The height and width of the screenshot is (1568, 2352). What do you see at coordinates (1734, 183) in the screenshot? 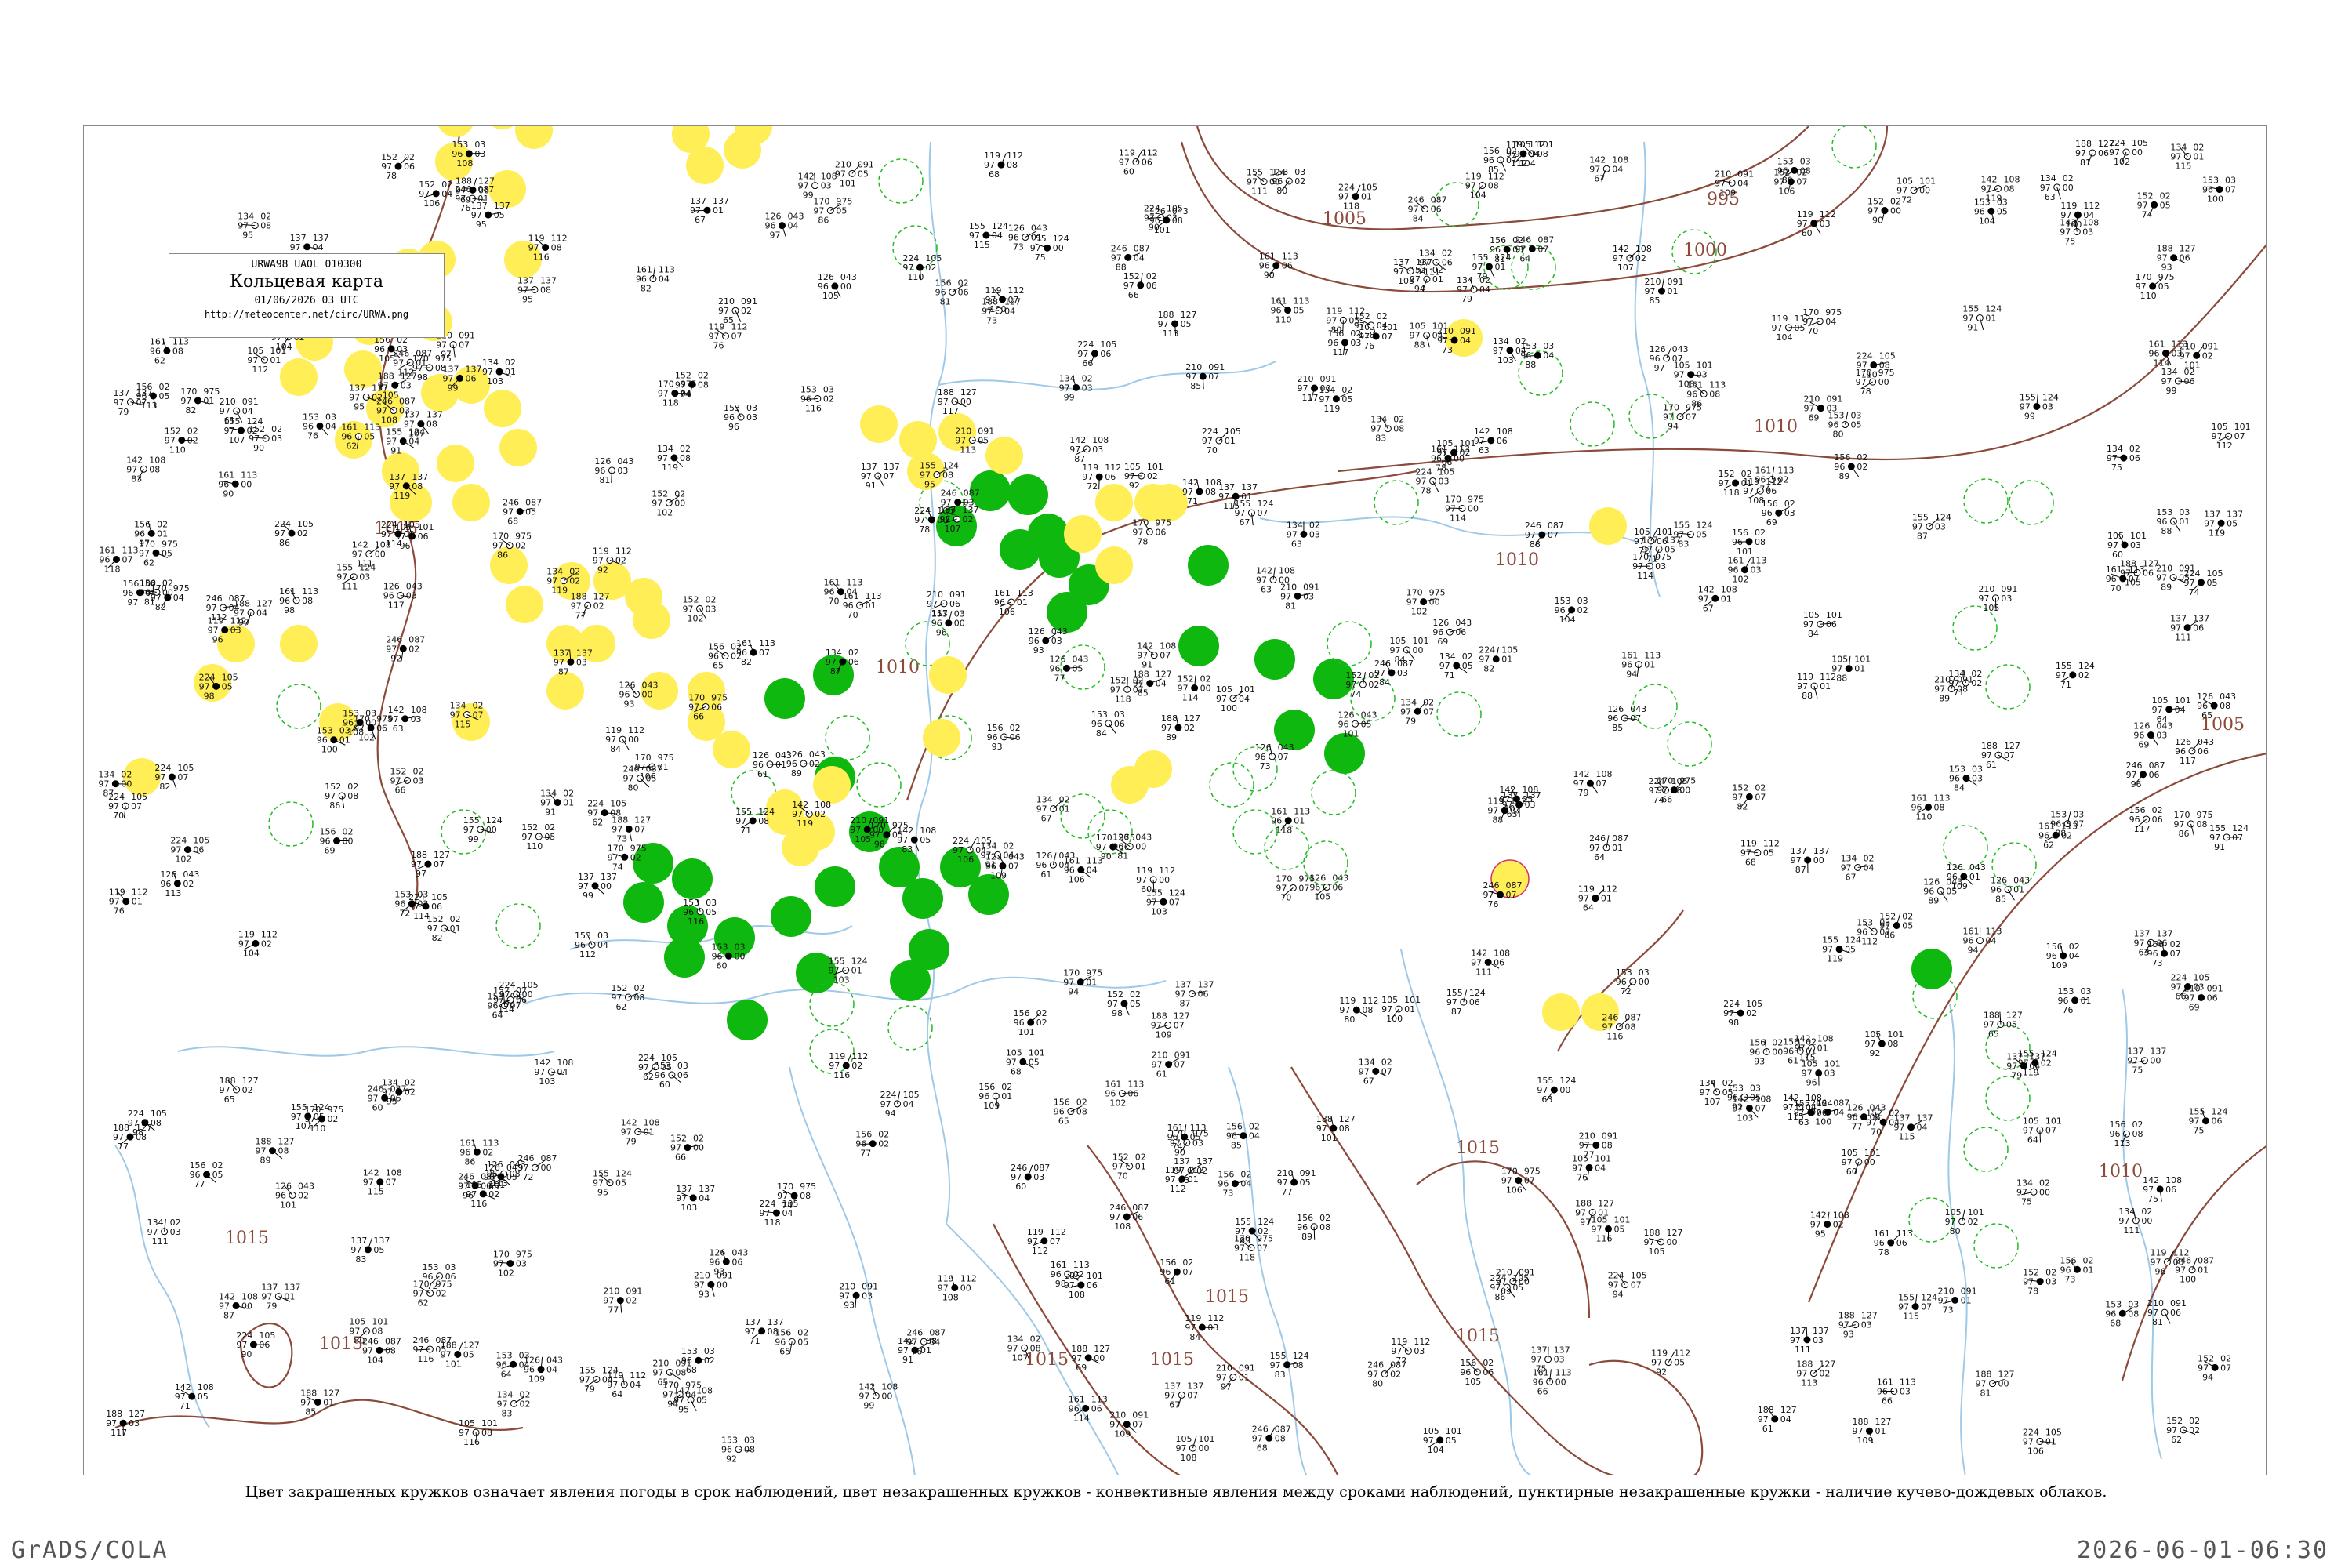
I see `station-plot: 2109709104109` at bounding box center [1734, 183].